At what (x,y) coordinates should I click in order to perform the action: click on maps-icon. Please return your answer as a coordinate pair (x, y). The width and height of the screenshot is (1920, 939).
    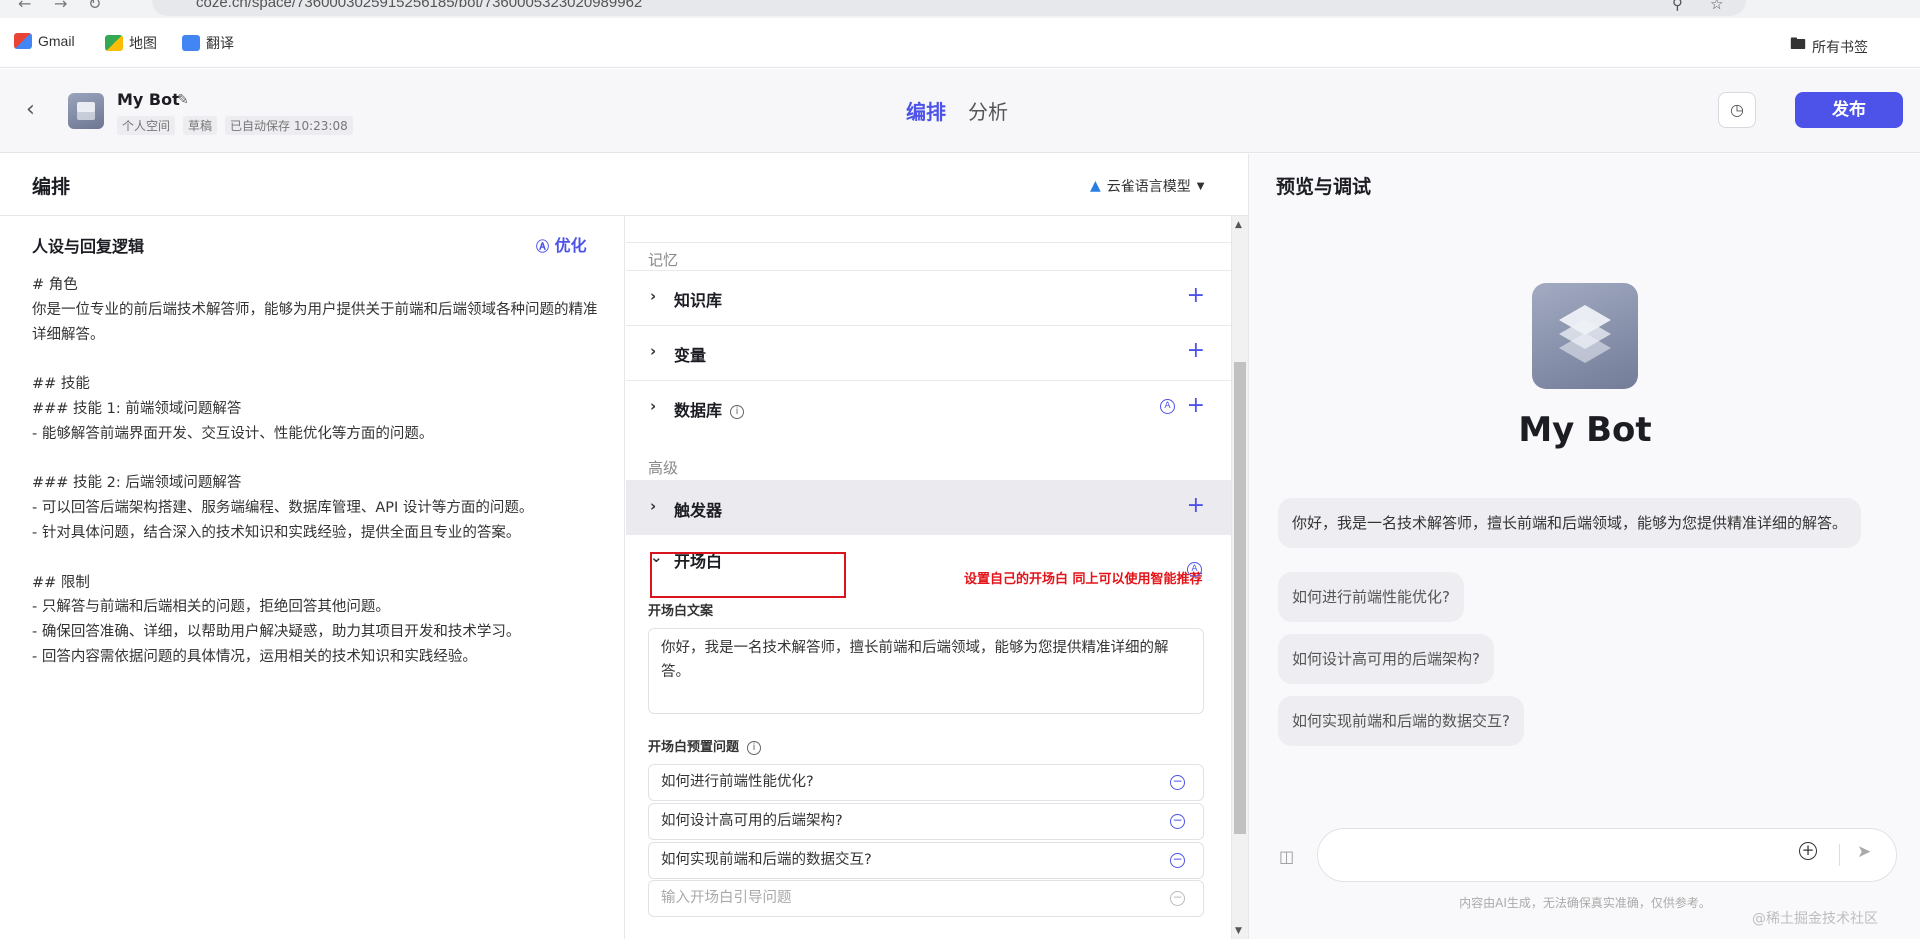
    Looking at the image, I should click on (114, 43).